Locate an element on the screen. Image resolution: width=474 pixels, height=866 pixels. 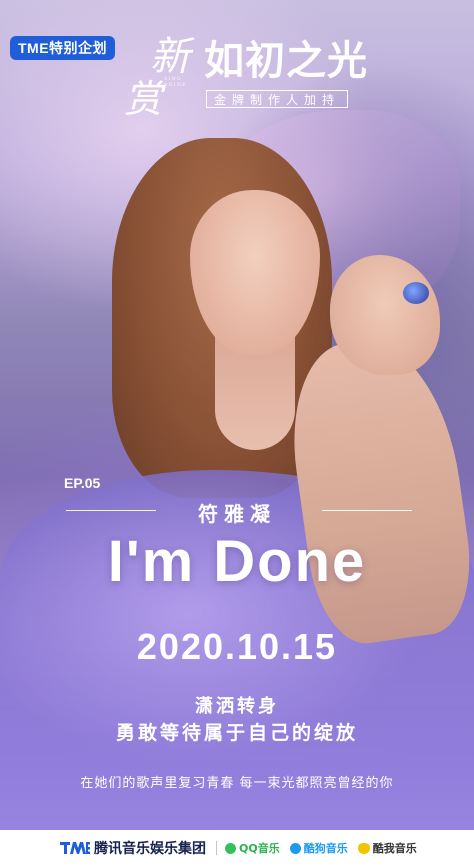
divider-right is located at coordinates (367, 510).